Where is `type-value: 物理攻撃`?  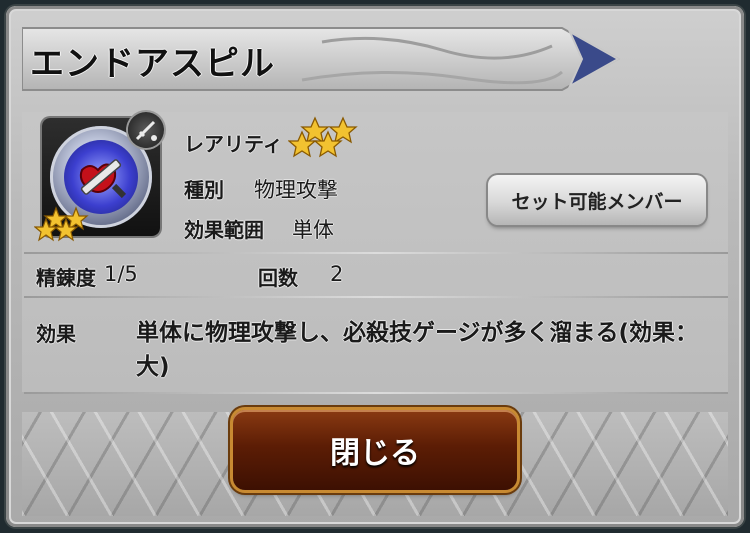
type-value: 物理攻撃 is located at coordinates (296, 190).